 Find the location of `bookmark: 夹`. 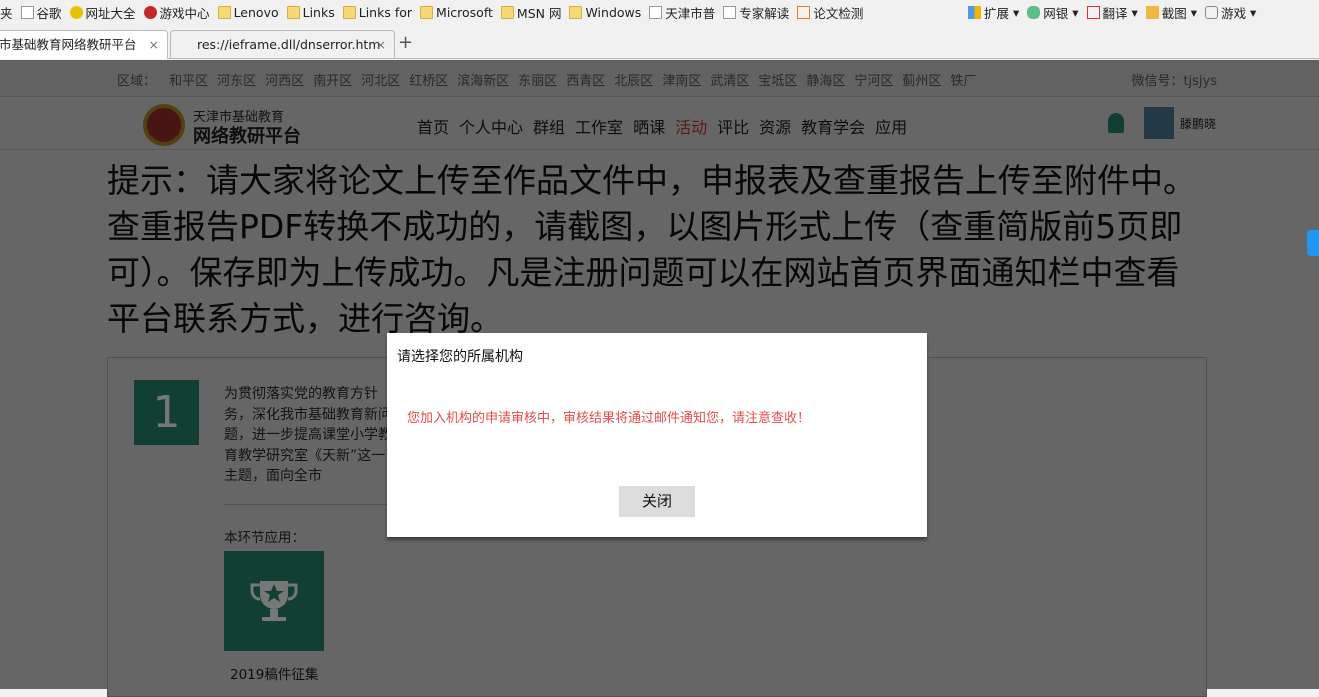

bookmark: 夹 is located at coordinates (6, 12).